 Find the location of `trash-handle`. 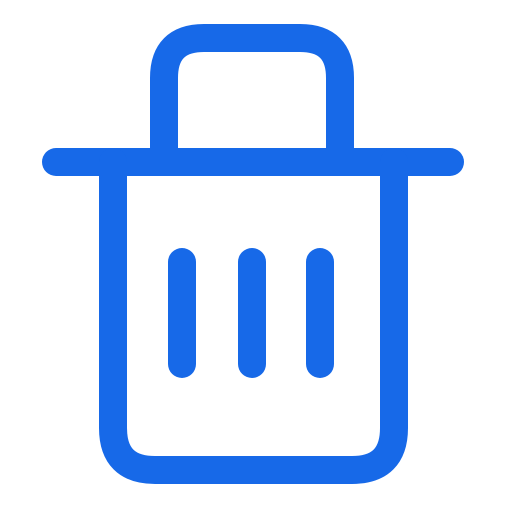

trash-handle is located at coordinates (252, 100).